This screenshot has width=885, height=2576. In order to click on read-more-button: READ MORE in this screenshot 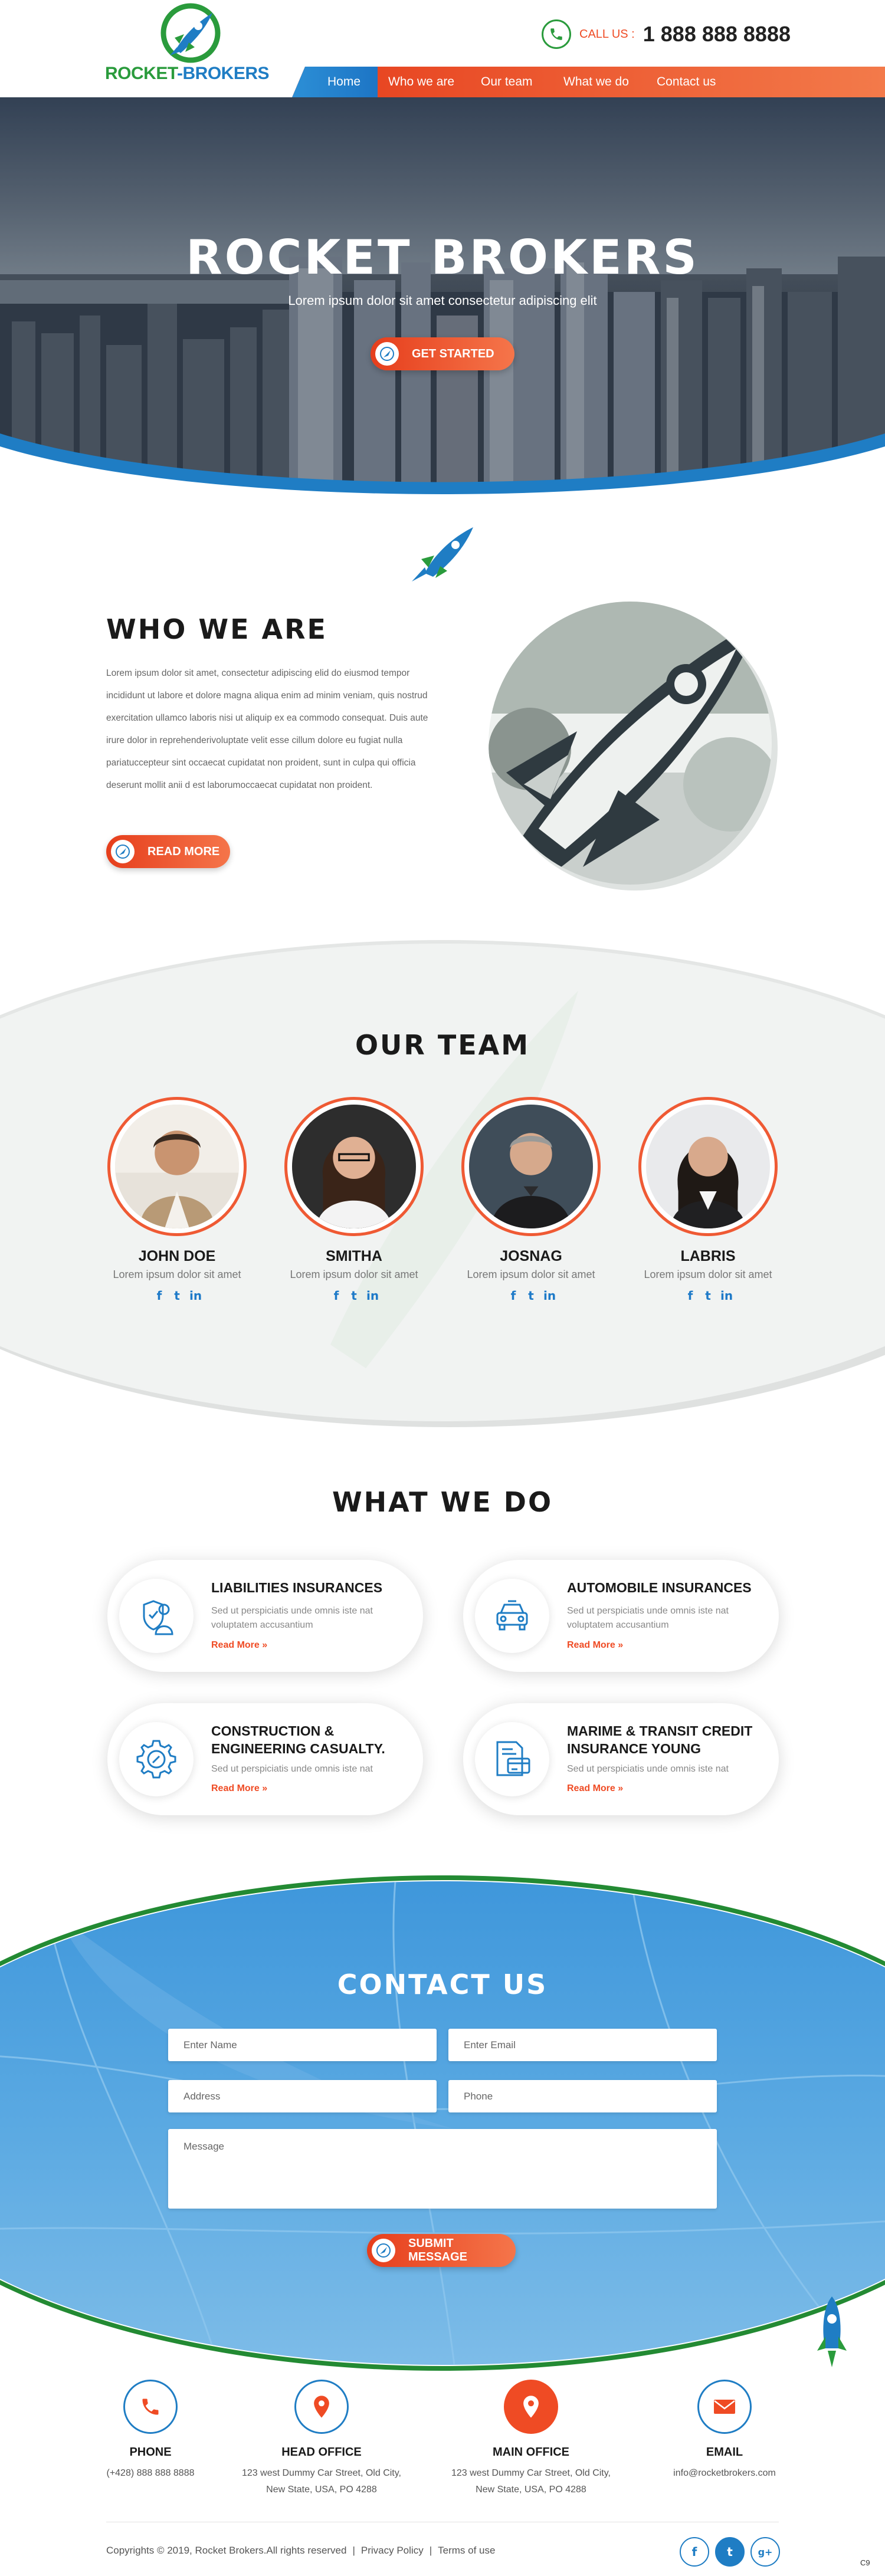, I will do `click(168, 851)`.